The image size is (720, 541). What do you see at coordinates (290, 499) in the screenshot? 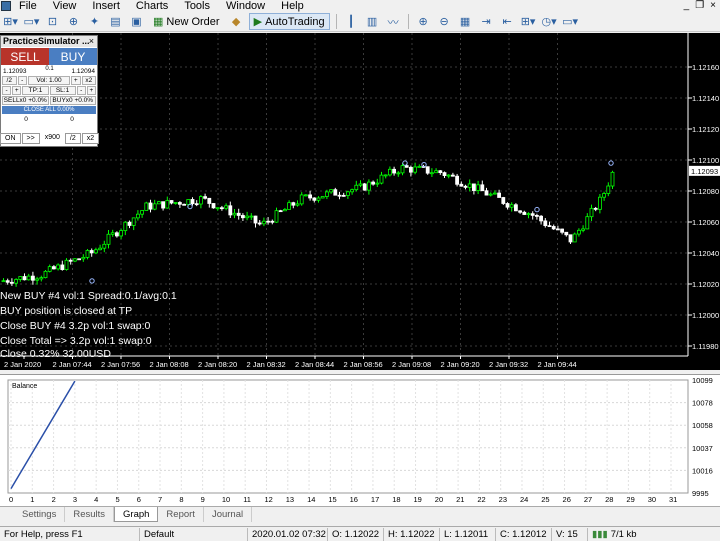
I see `balance-x-label: 13` at bounding box center [290, 499].